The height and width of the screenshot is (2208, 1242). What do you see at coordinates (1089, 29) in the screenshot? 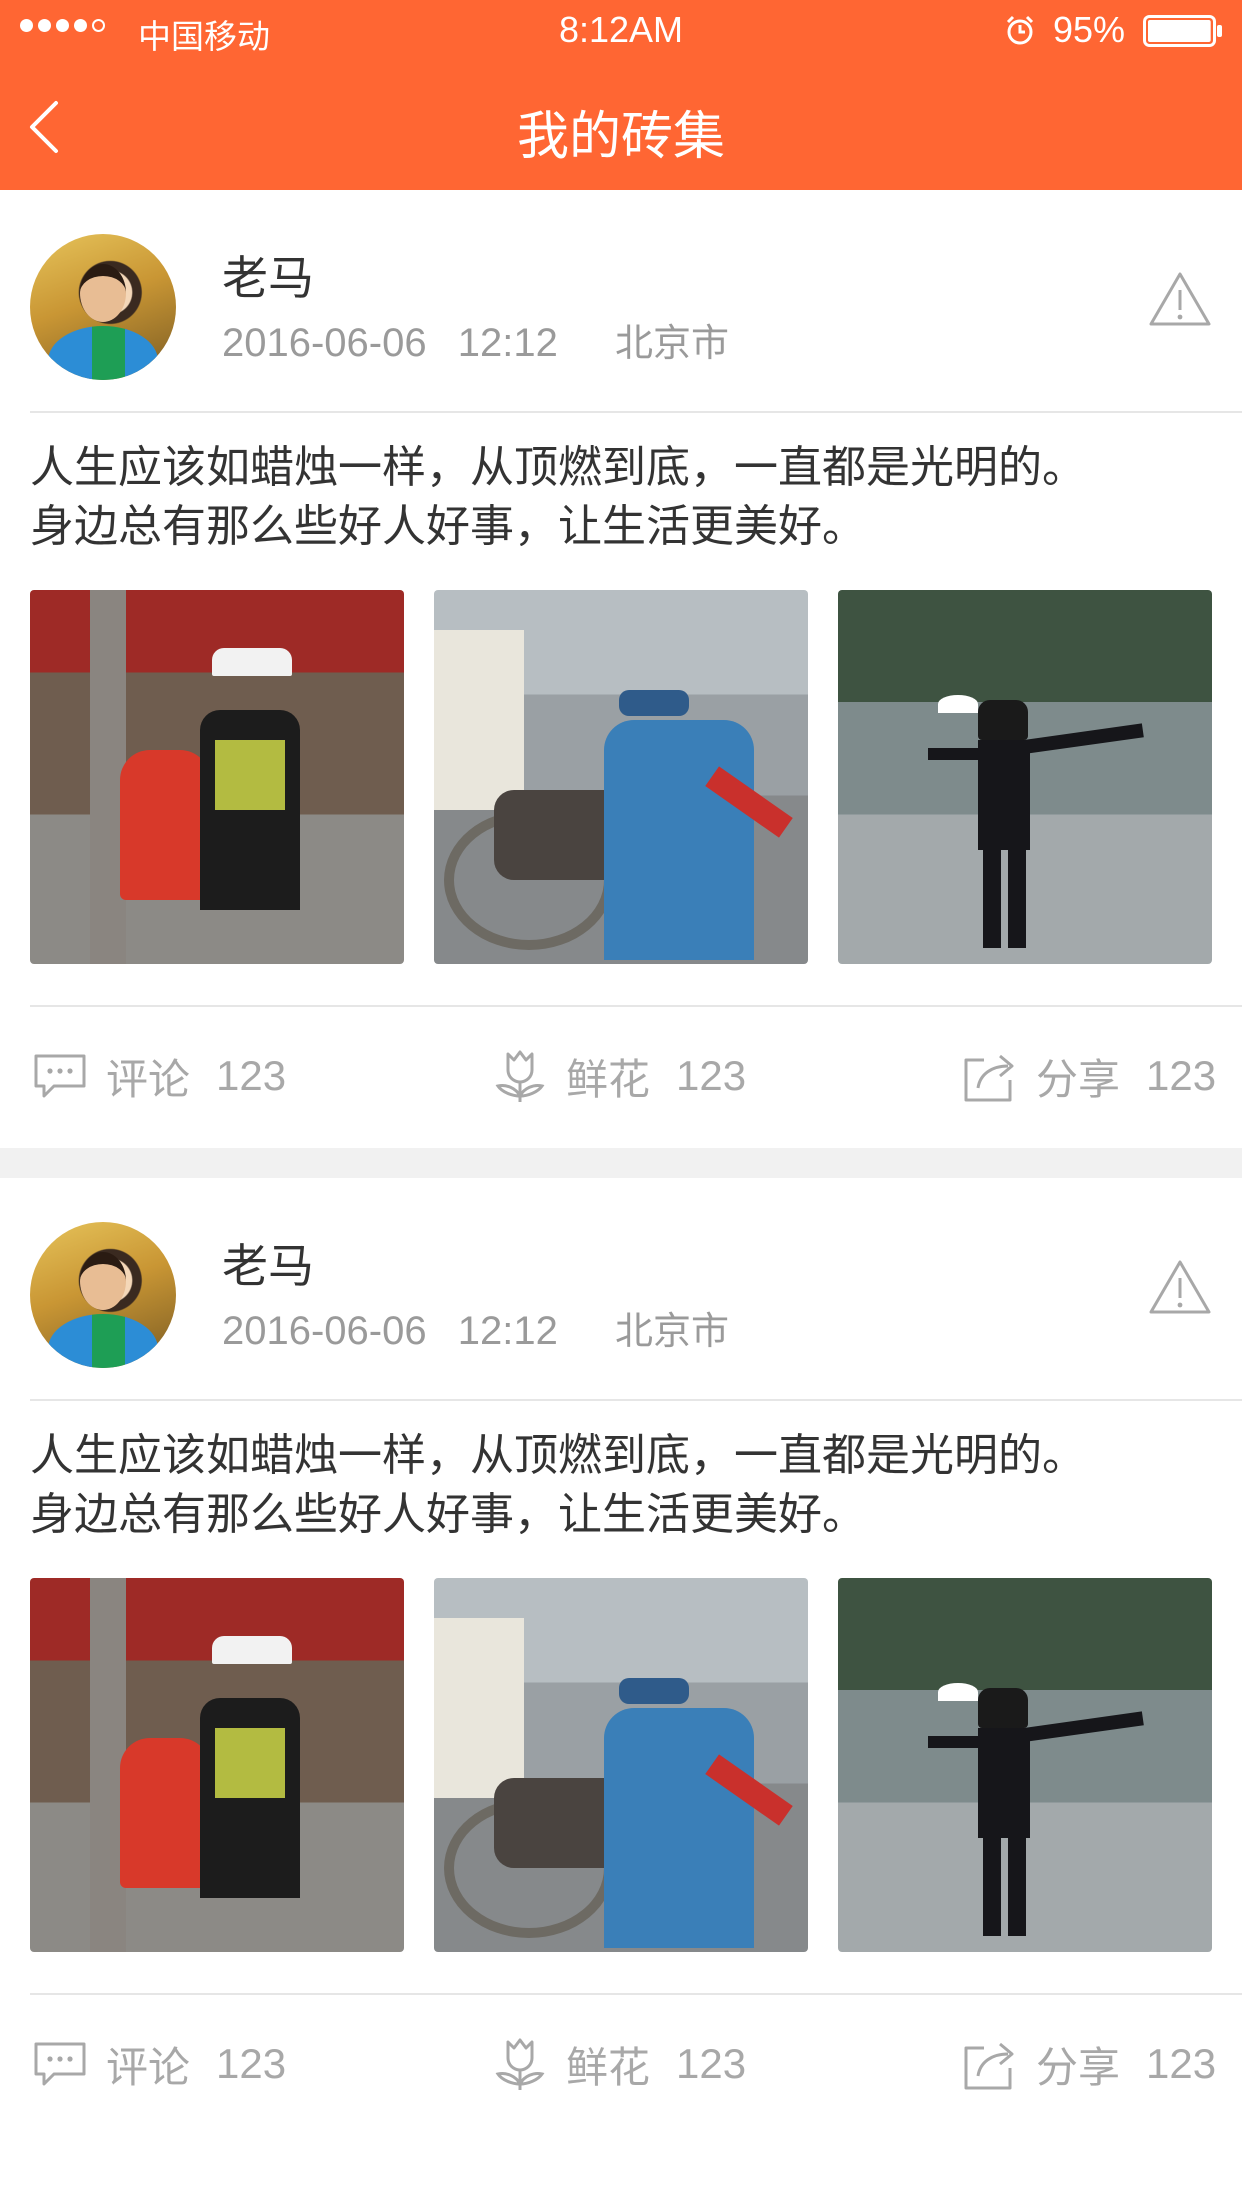
I see `battery-percent: 95%` at bounding box center [1089, 29].